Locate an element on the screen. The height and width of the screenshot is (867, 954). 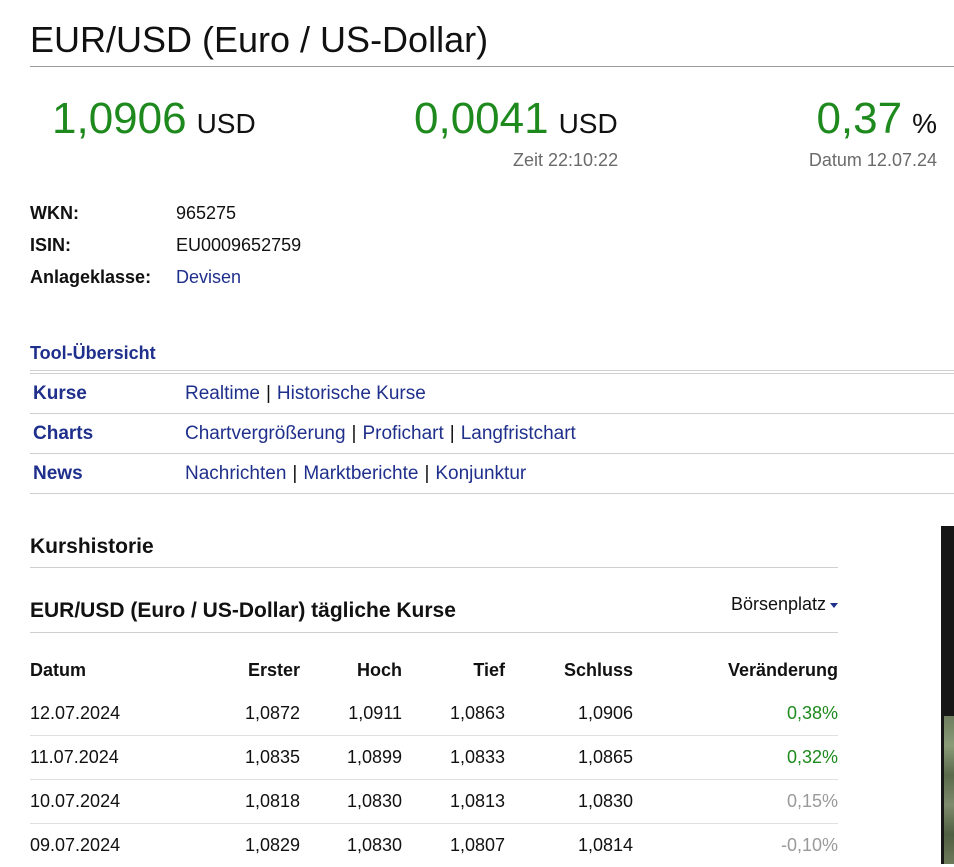
cell-open: 1,0872 is located at coordinates (235, 714).